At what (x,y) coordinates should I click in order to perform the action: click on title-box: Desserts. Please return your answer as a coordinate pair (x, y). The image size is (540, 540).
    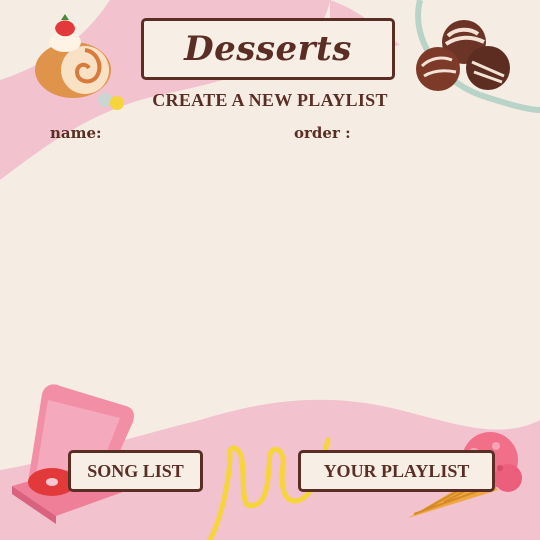
    Looking at the image, I should click on (268, 49).